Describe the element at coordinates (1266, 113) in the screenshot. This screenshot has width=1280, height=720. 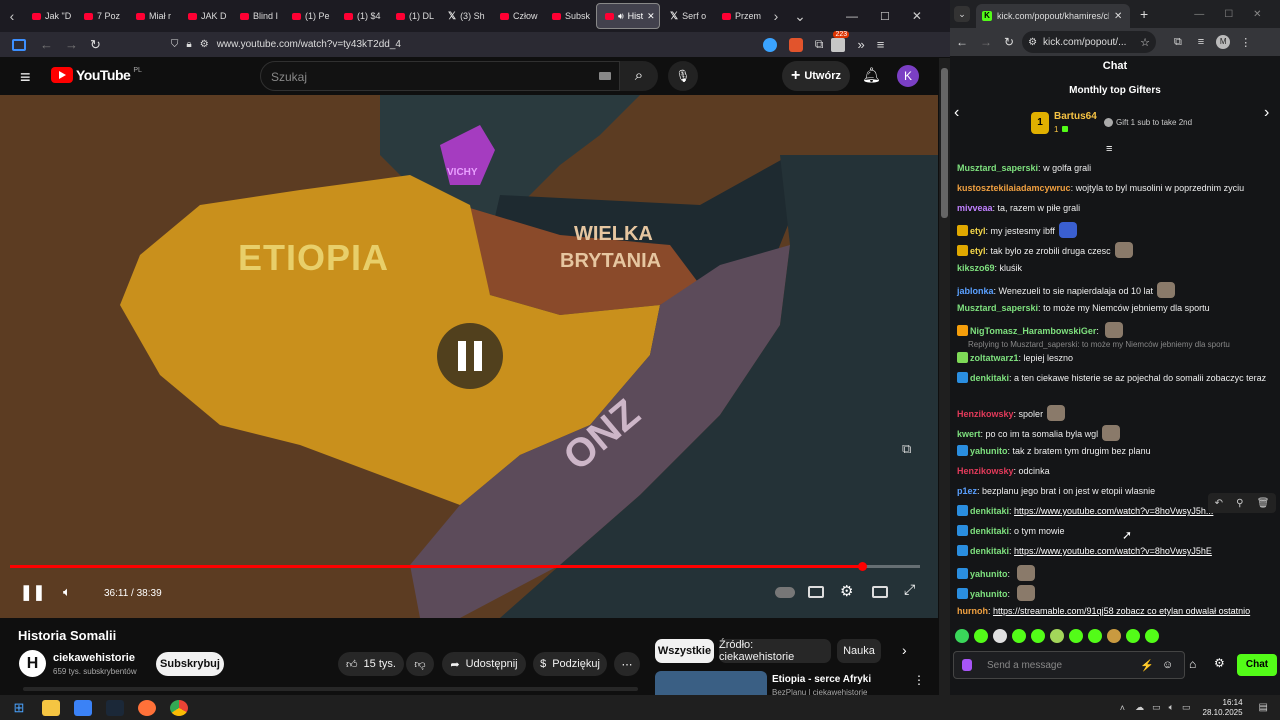
I see `gifters-next-icon: ›` at that location.